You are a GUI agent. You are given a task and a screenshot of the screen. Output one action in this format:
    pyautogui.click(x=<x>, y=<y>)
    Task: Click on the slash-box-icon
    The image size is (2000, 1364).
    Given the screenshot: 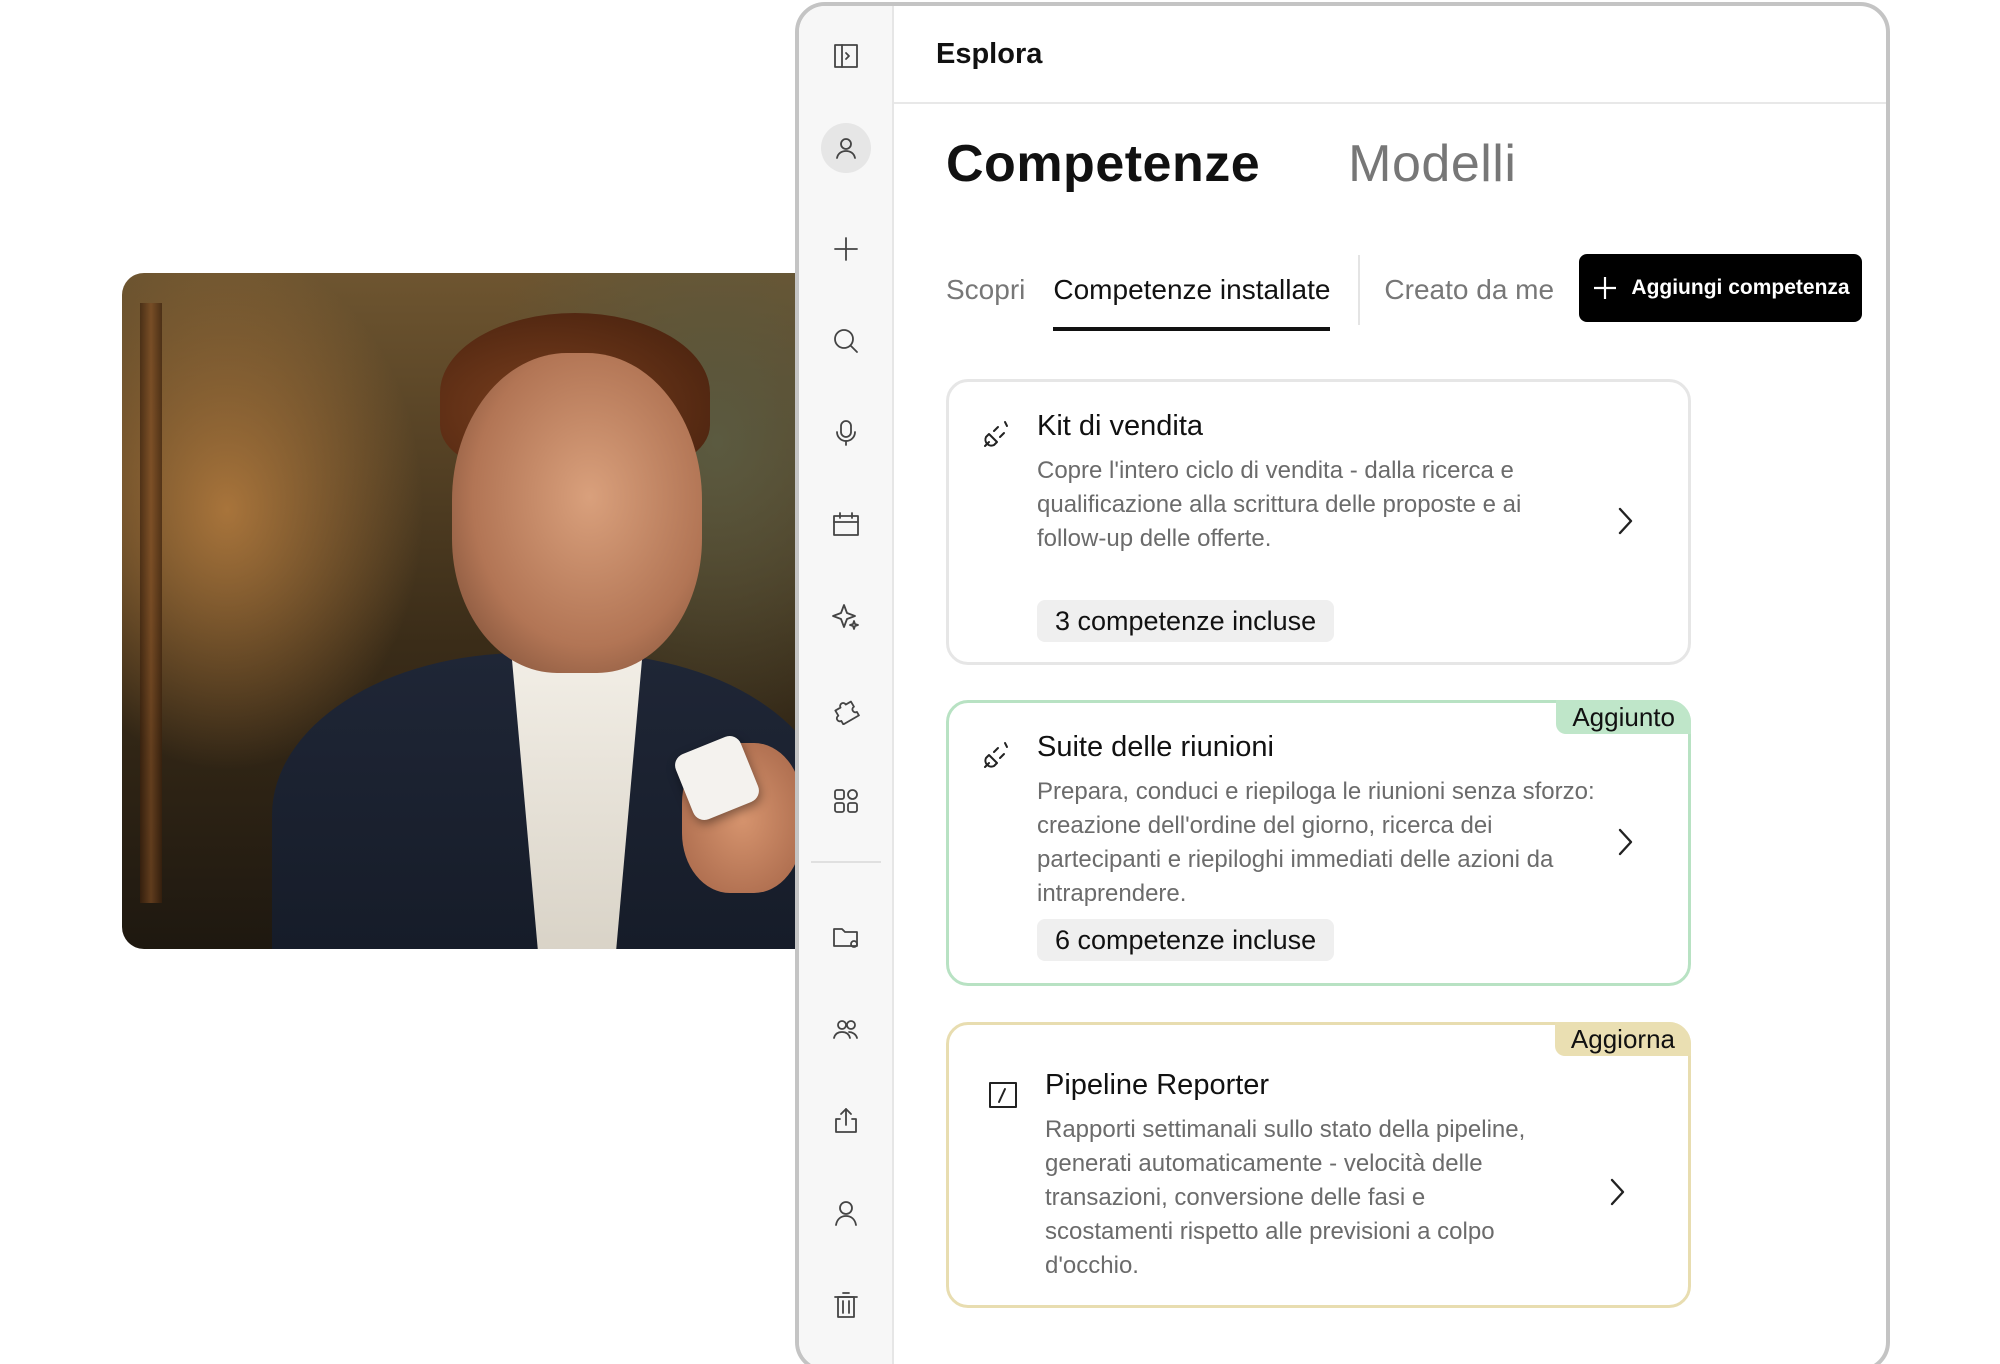 What is the action you would take?
    pyautogui.click(x=1003, y=1095)
    